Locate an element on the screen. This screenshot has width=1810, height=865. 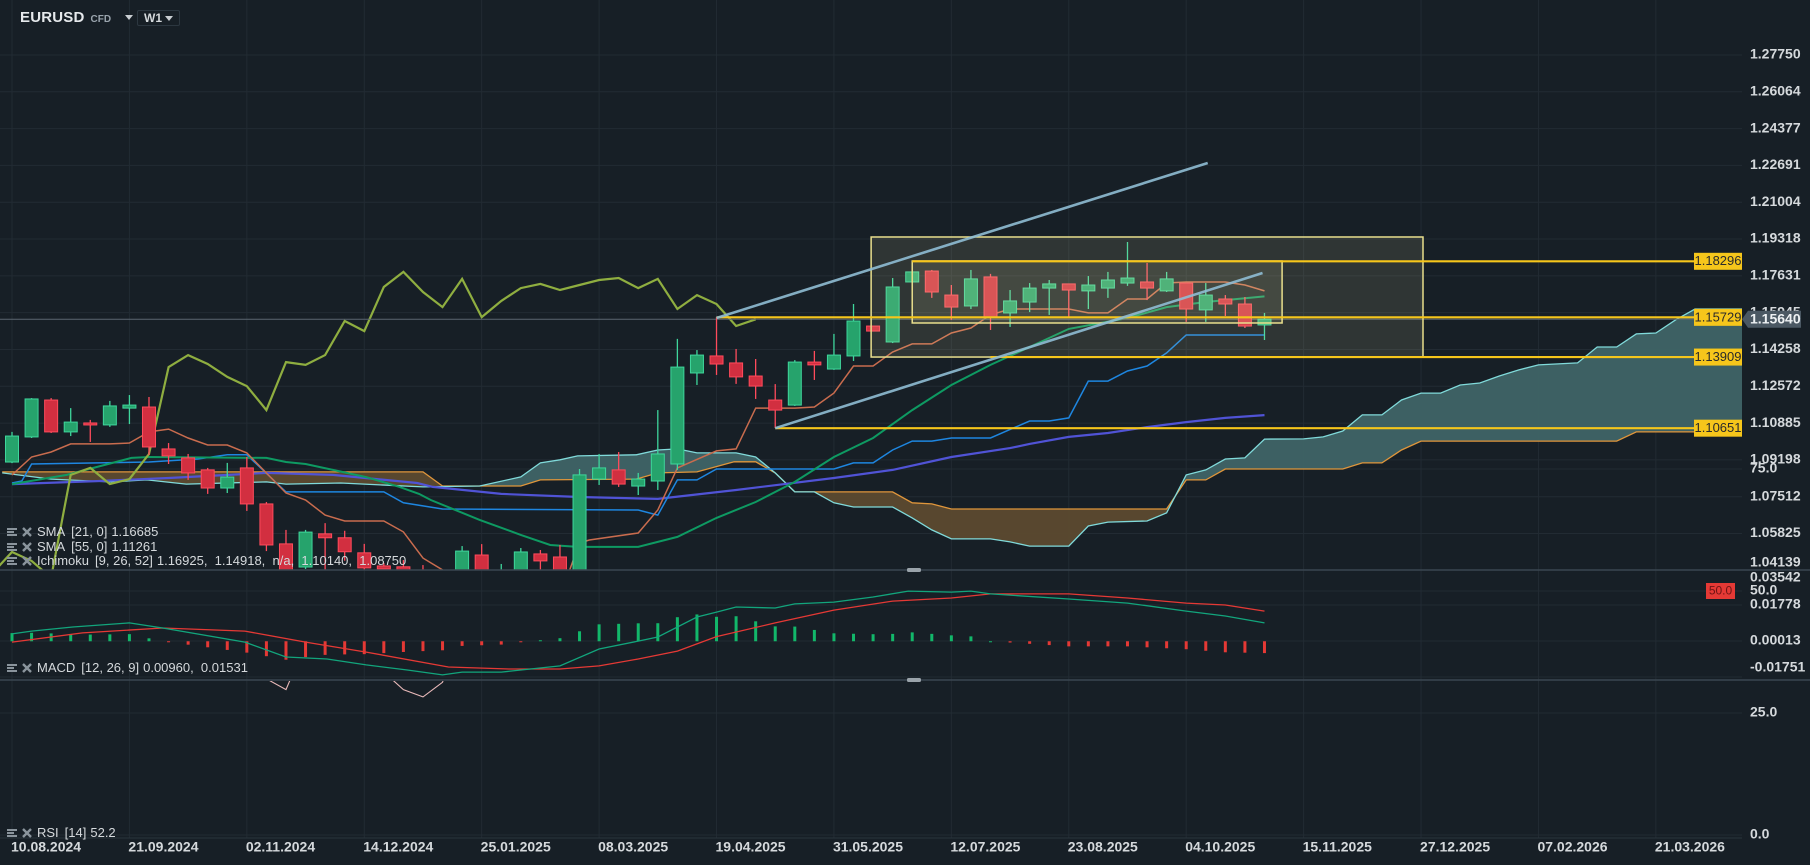
price-axis-label: 1.26064 is located at coordinates (1775, 90).